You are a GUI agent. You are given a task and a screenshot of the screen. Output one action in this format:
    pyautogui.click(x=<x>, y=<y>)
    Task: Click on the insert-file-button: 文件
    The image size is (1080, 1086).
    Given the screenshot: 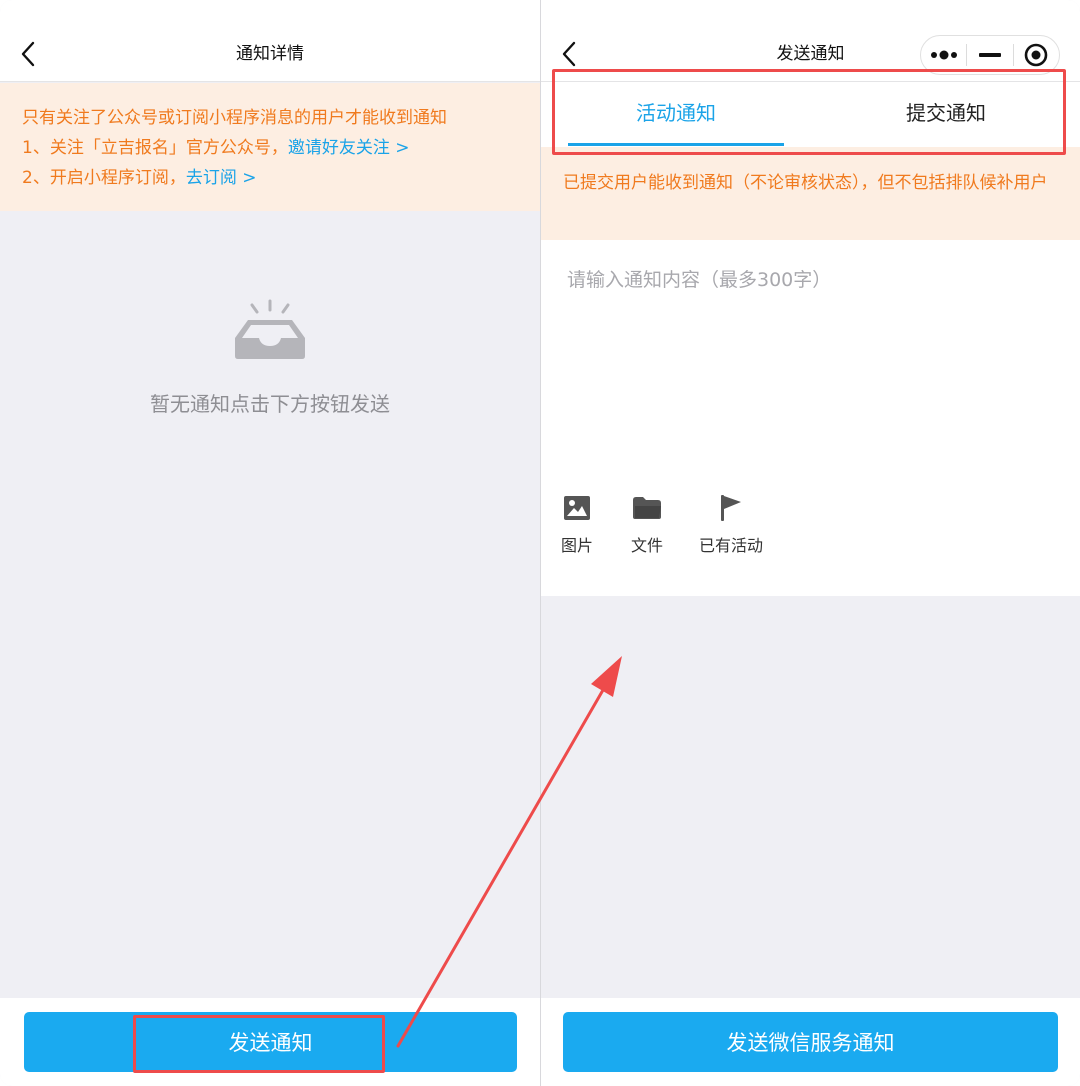 What is the action you would take?
    pyautogui.click(x=647, y=524)
    